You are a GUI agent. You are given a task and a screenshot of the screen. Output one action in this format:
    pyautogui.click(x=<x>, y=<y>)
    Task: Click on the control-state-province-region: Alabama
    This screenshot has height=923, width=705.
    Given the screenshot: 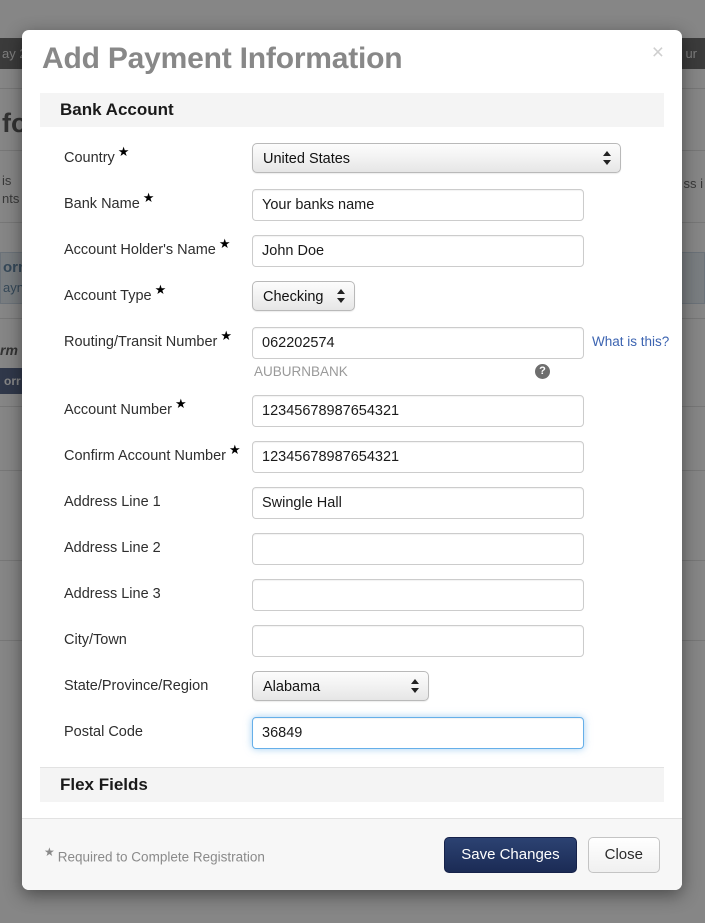 What is the action you would take?
    pyautogui.click(x=458, y=686)
    